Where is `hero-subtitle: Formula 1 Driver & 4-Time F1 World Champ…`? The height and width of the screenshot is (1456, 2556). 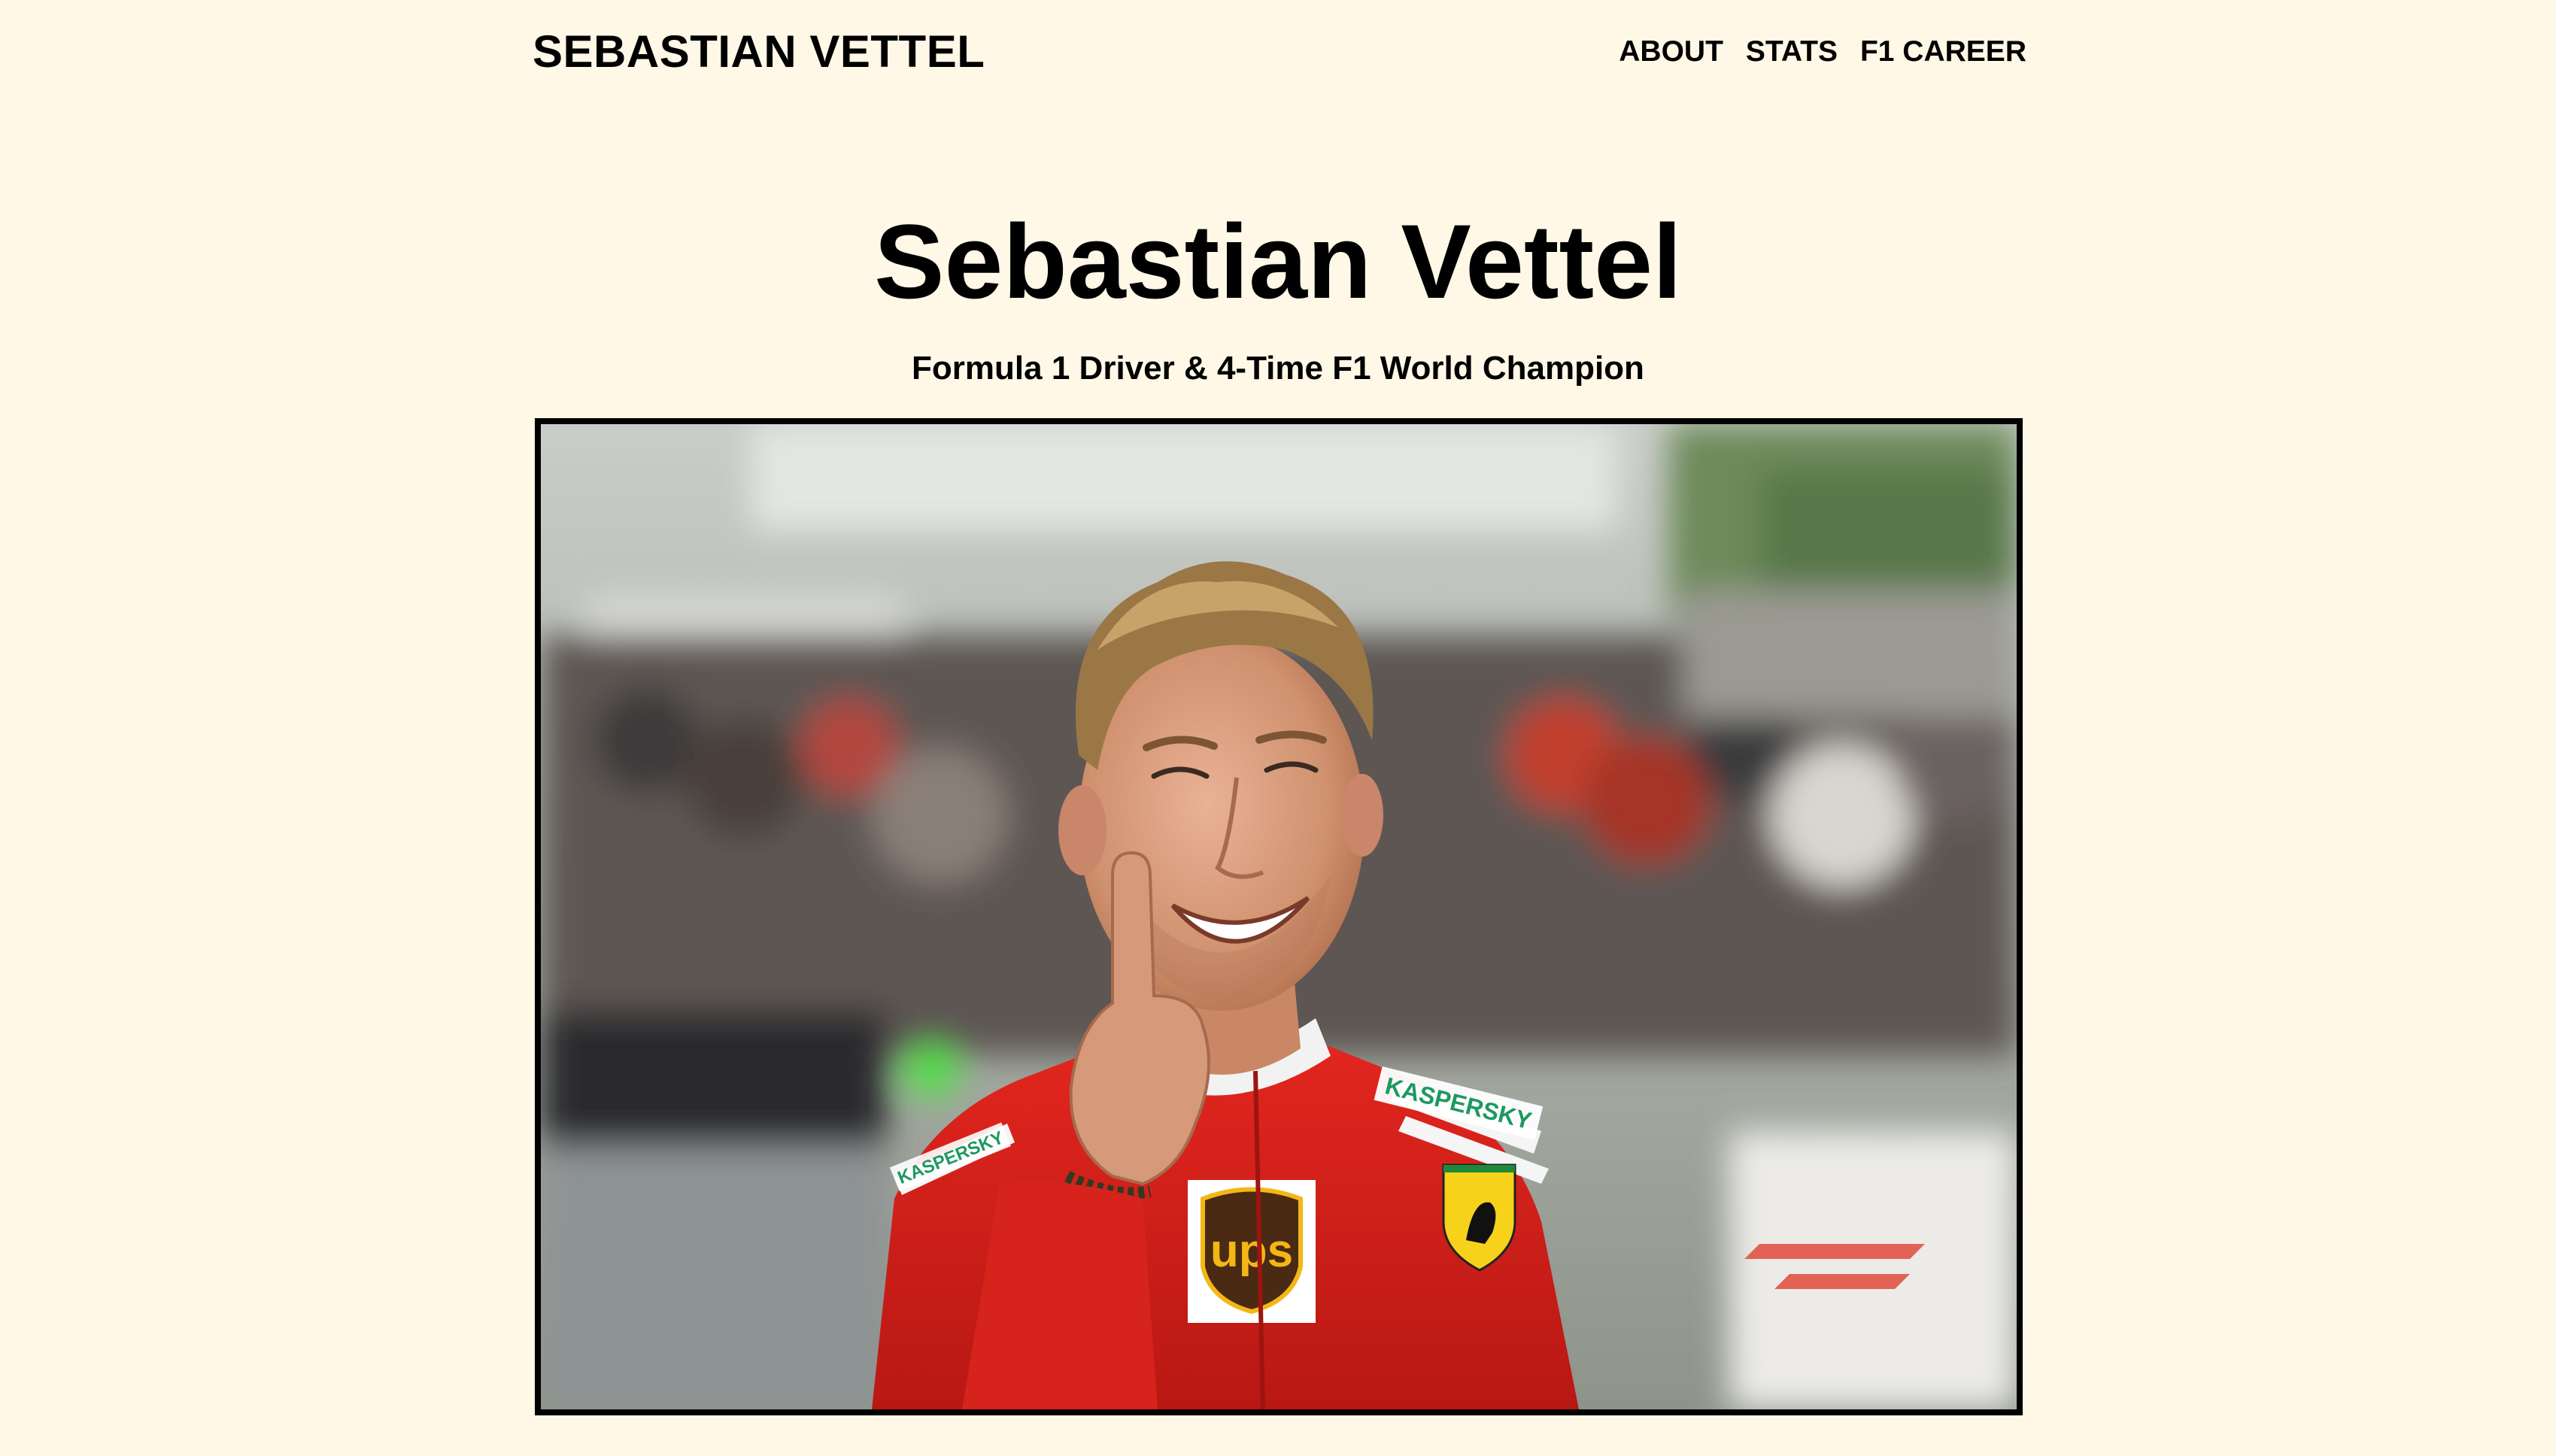 hero-subtitle: Formula 1 Driver & 4-Time F1 World Champ… is located at coordinates (1278, 368).